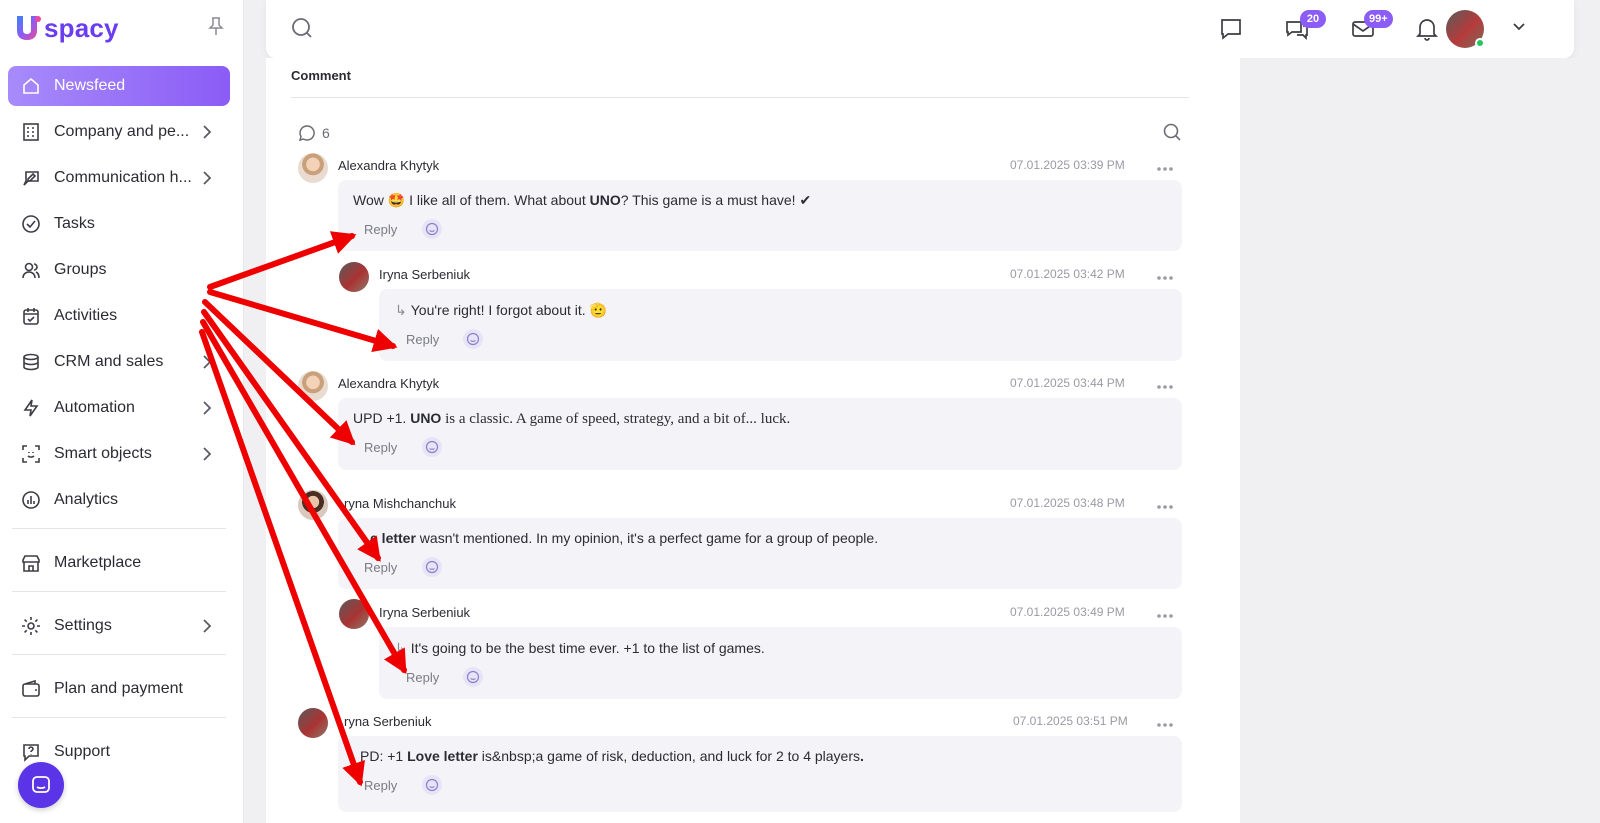 The width and height of the screenshot is (1600, 823). I want to click on text-bold: Love letter, so click(442, 756).